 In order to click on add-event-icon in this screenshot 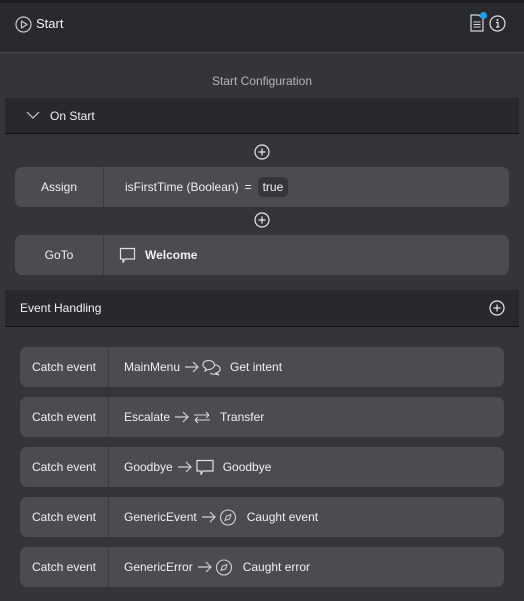, I will do `click(497, 308)`.